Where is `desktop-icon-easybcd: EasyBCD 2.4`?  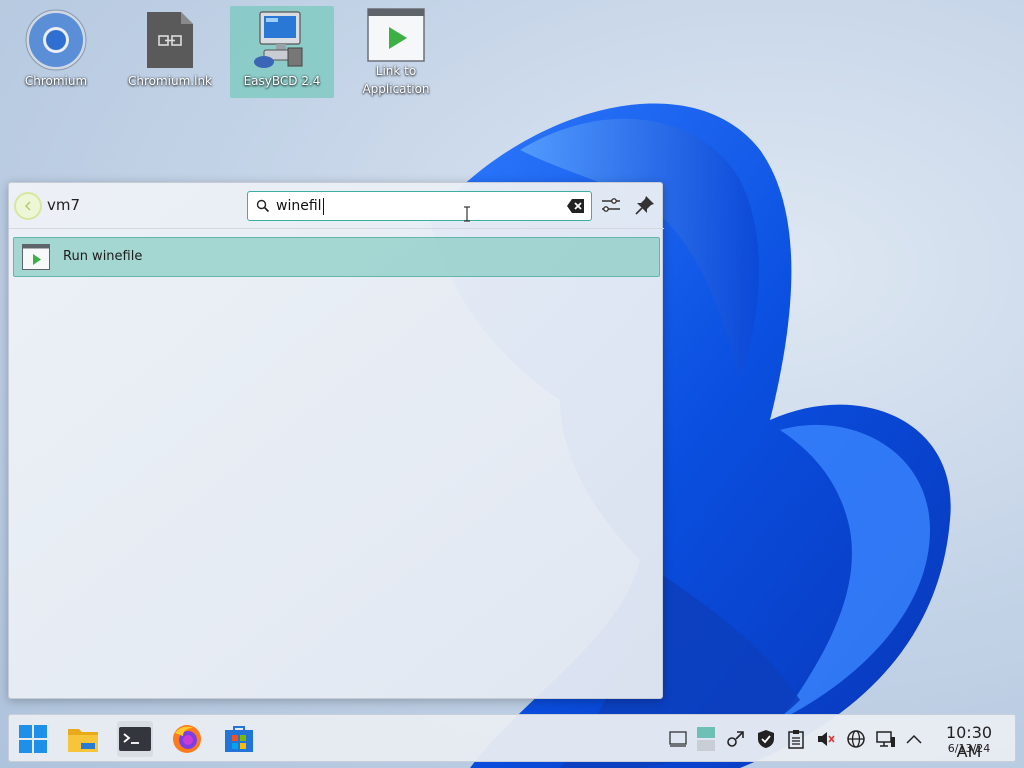 desktop-icon-easybcd: EasyBCD 2.4 is located at coordinates (282, 52).